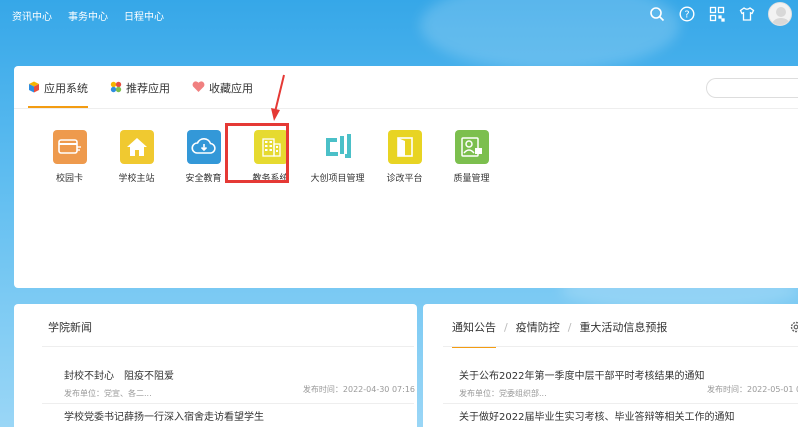 The image size is (798, 427). Describe the element at coordinates (278, 97) in the screenshot. I see `annotation-arrow` at that location.